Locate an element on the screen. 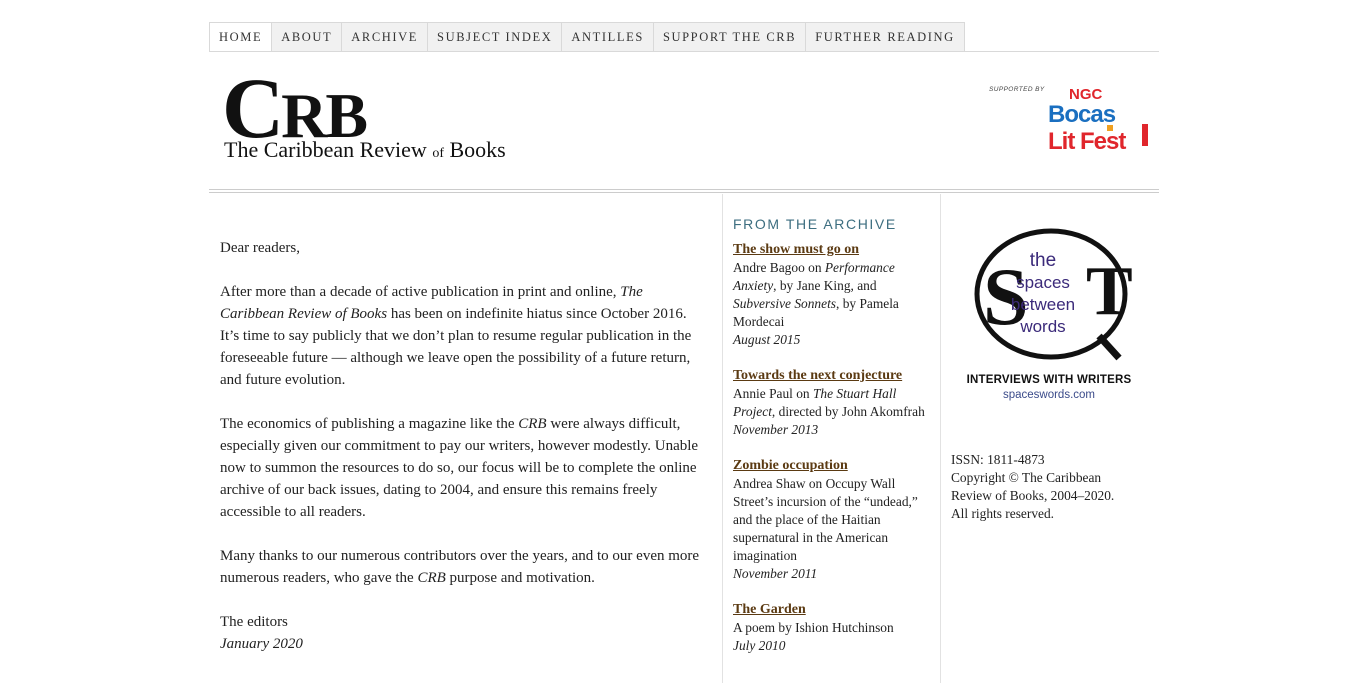 This screenshot has width=1366, height=683. subtitle-pre: The Caribbean Review is located at coordinates (328, 149).